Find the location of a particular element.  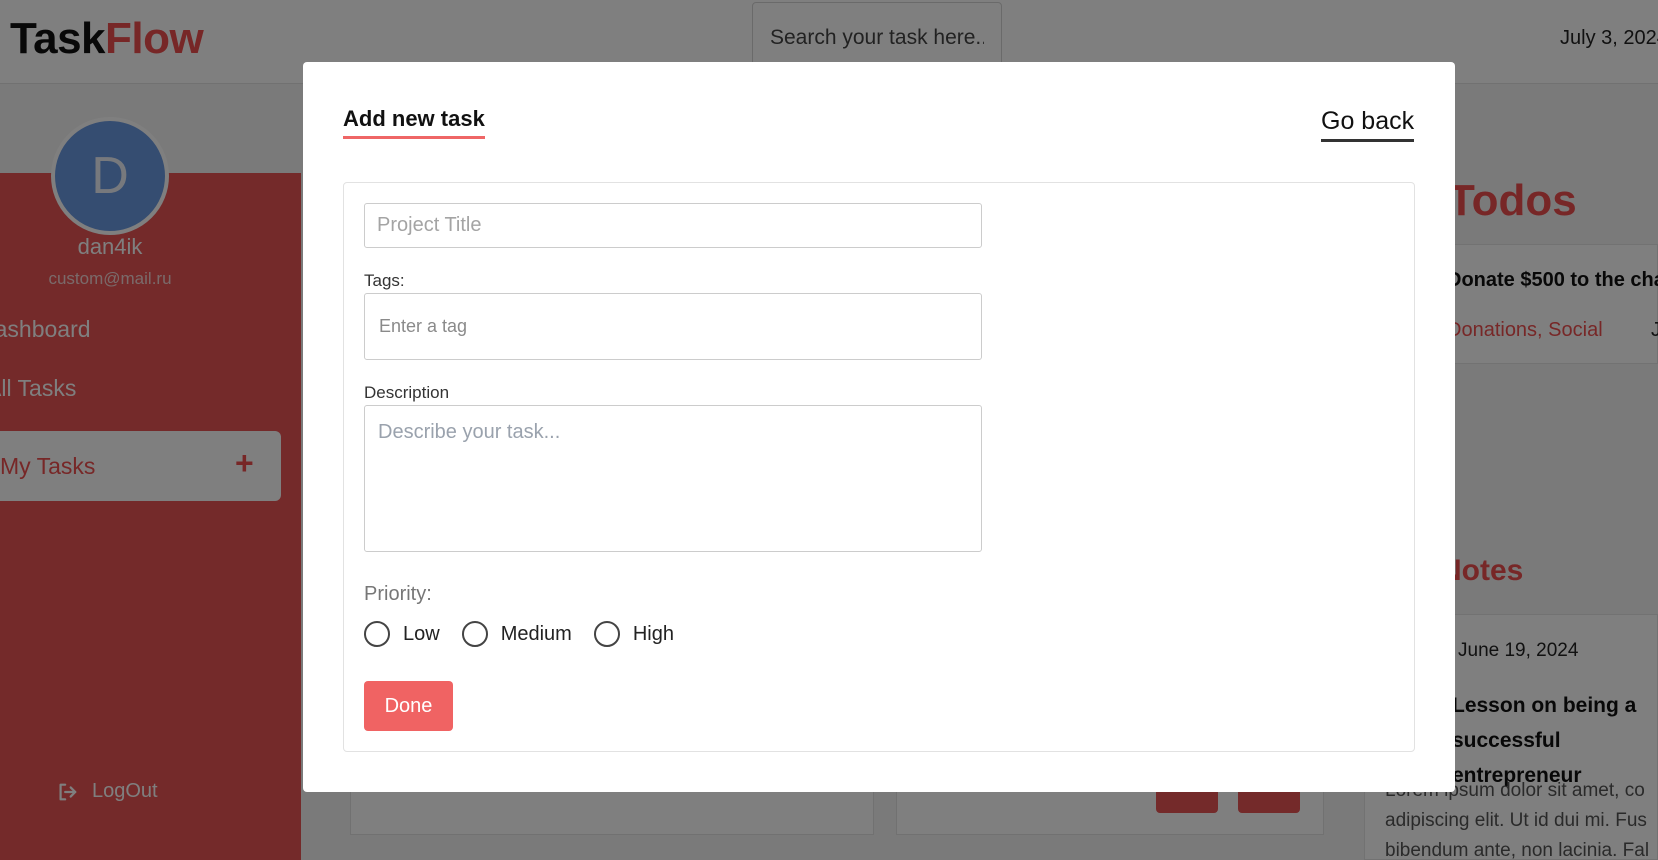

priority-radio-low: Low is located at coordinates (402, 634).